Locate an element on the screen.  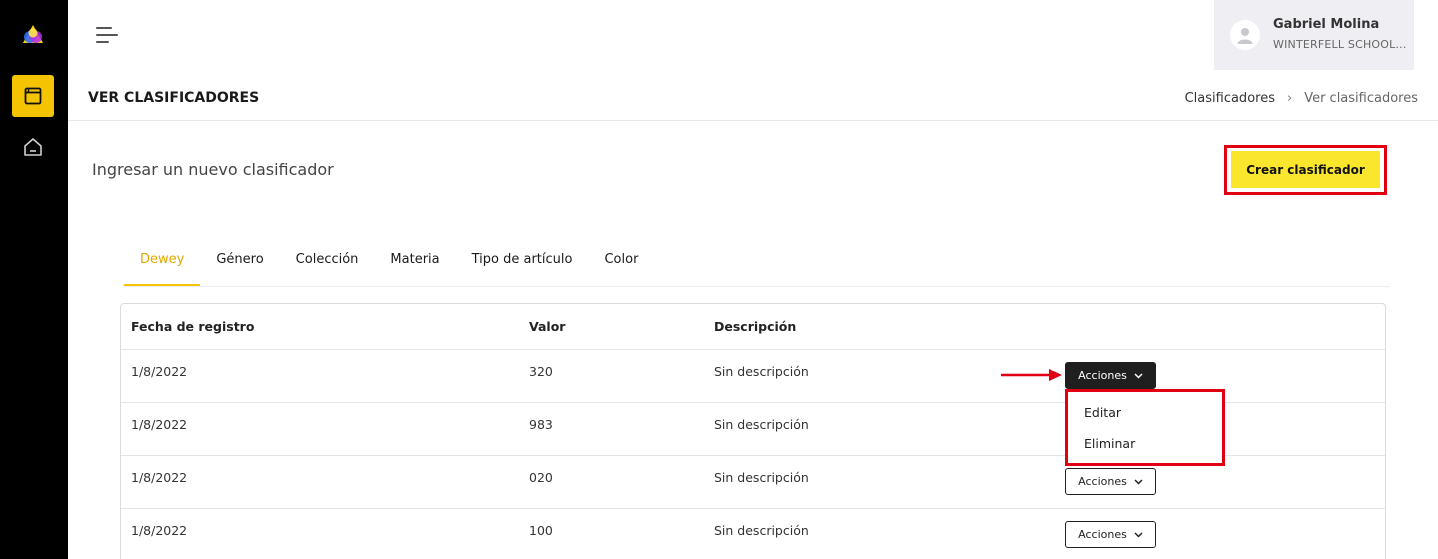
table-row: 1/8/2022 100 Sin descripción Acciones is located at coordinates (753, 533).